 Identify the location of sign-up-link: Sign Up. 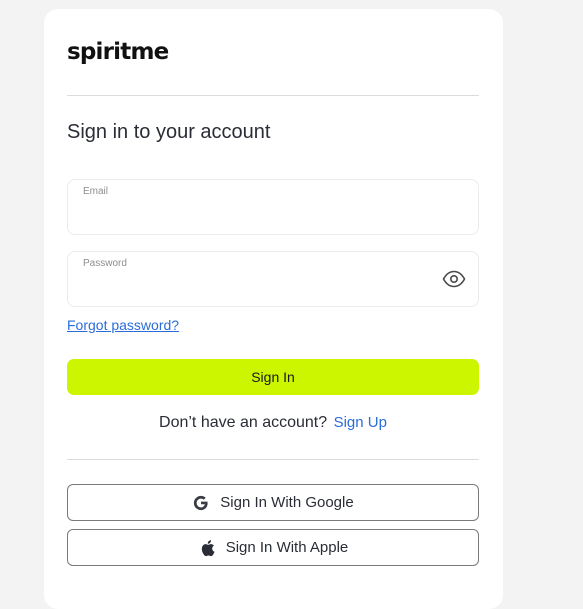
(360, 422).